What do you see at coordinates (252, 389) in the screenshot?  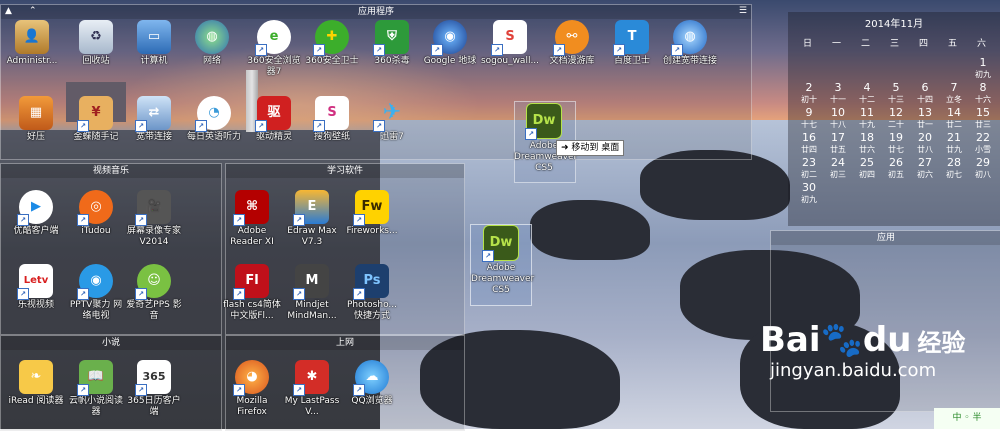 I see `icon-firefox: ◕ ↗ Mozilla Firefox` at bounding box center [252, 389].